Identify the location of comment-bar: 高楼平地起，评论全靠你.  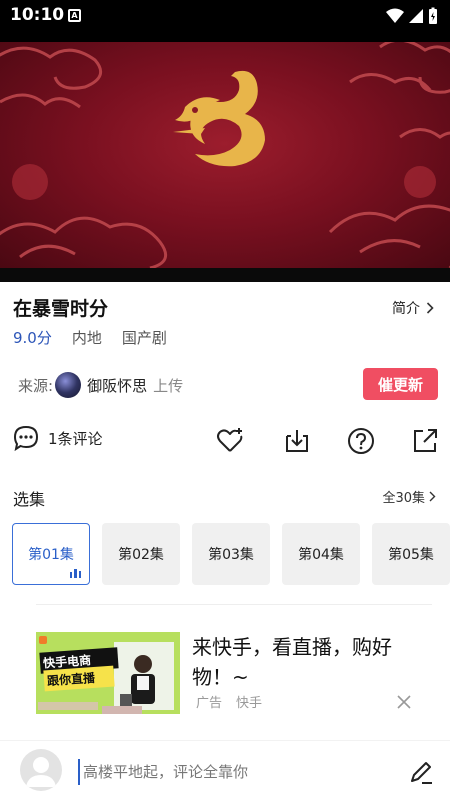
(225, 770).